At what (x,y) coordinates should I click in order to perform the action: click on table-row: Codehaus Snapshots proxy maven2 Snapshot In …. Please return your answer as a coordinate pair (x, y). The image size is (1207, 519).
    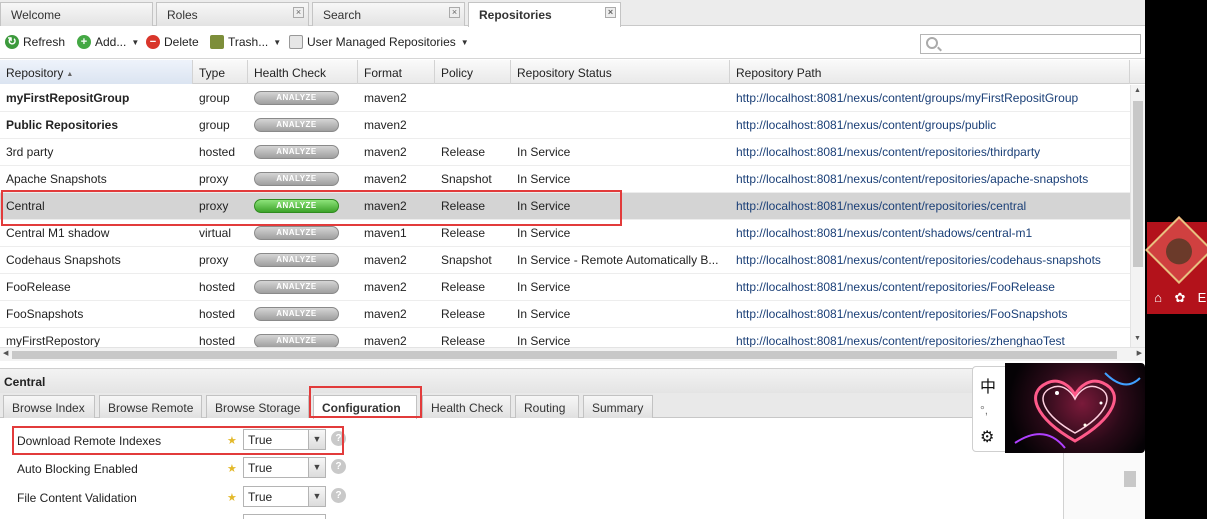
    Looking at the image, I should click on (565, 260).